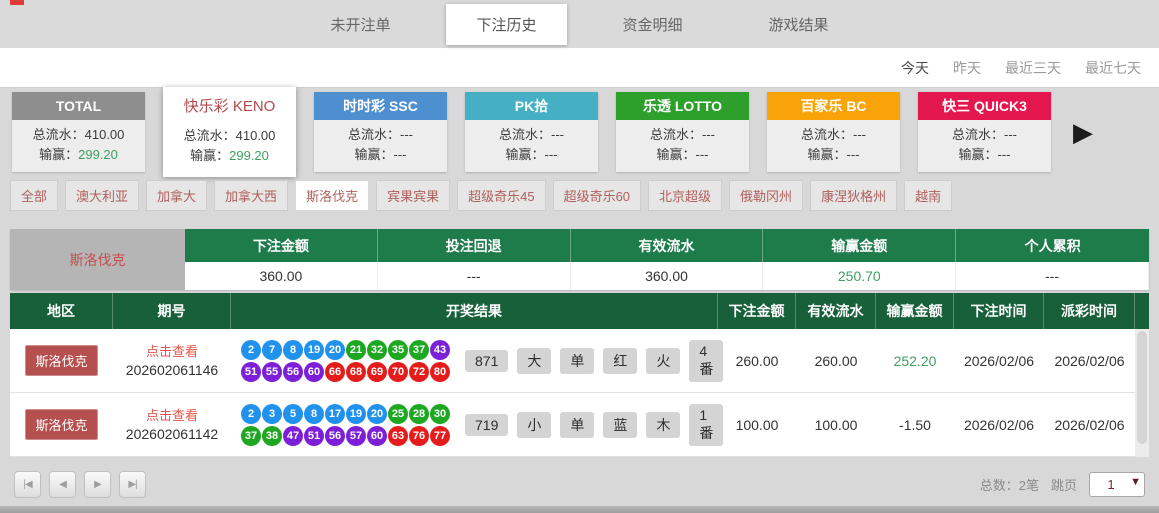 The image size is (1159, 513). I want to click on game-card-title: 乐透 LOTTO, so click(682, 106).